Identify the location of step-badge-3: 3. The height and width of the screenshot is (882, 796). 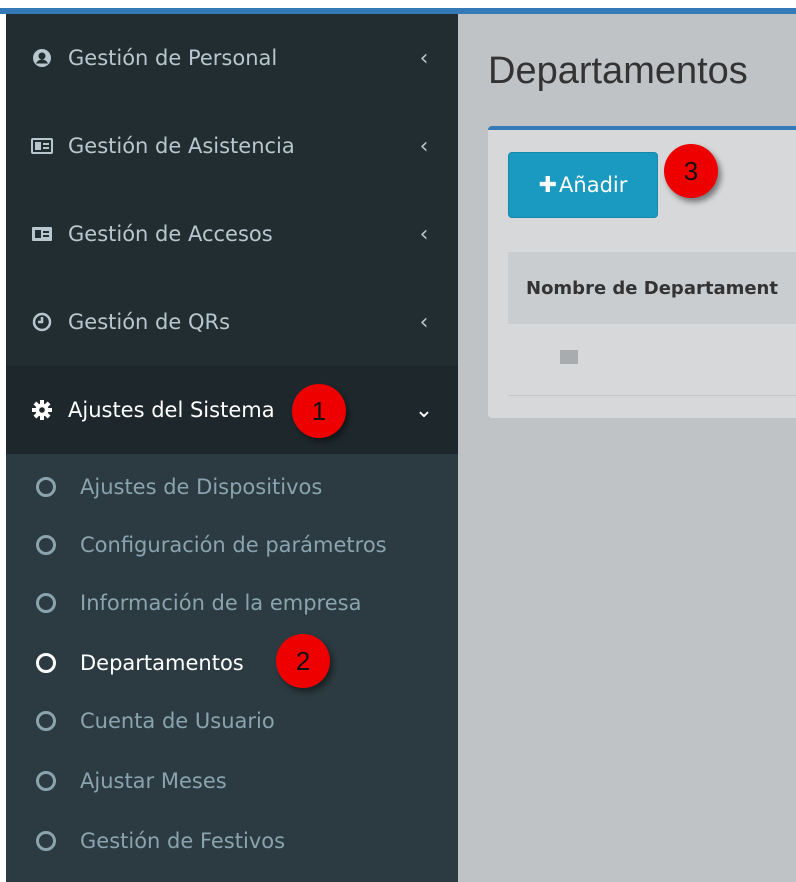
(691, 171).